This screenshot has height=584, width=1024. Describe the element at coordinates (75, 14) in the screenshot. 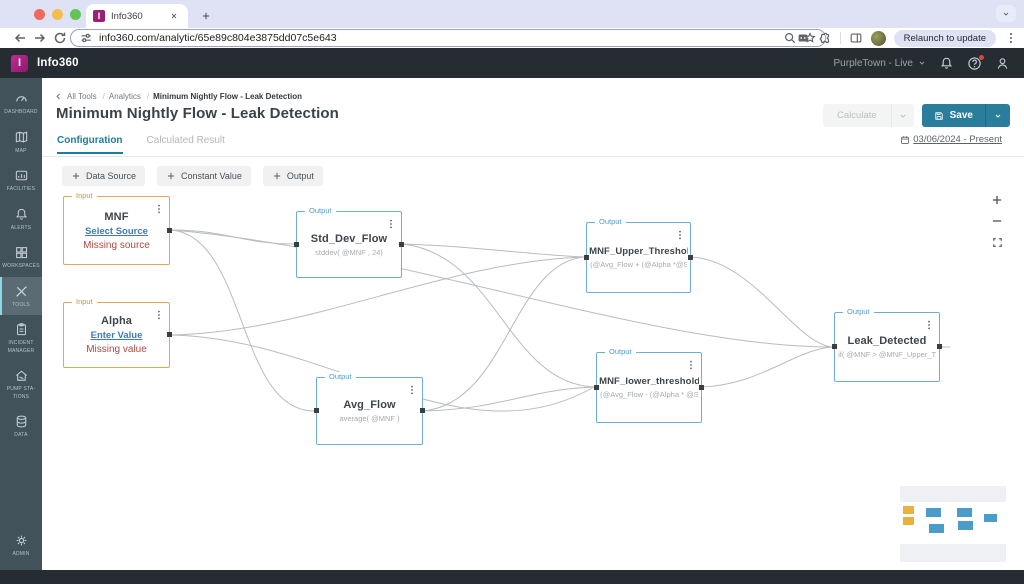

I see `window-zoom-button` at that location.